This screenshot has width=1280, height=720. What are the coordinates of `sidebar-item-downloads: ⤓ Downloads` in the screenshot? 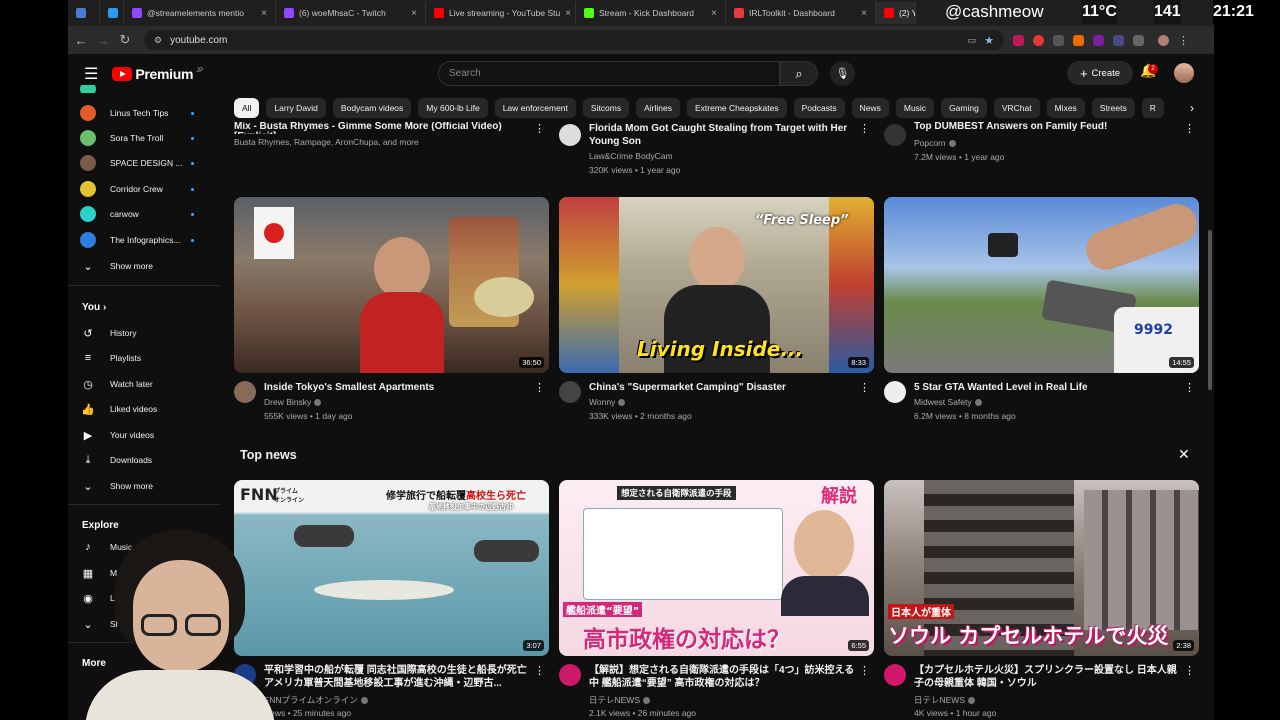 It's located at (150, 460).